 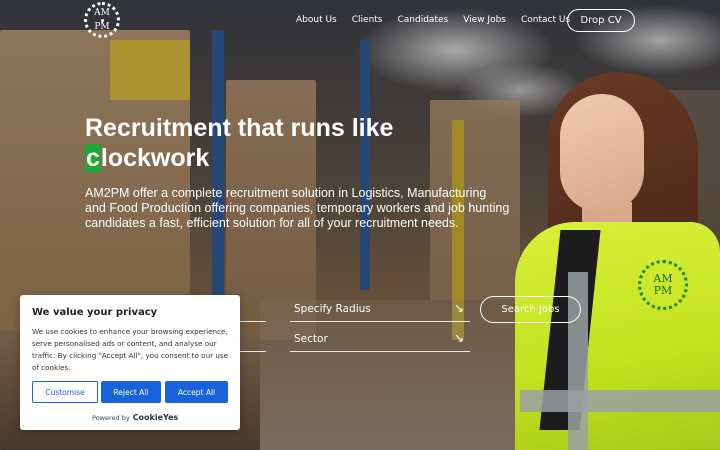 What do you see at coordinates (102, 20) in the screenshot?
I see `am2pm-logo: AM PM` at bounding box center [102, 20].